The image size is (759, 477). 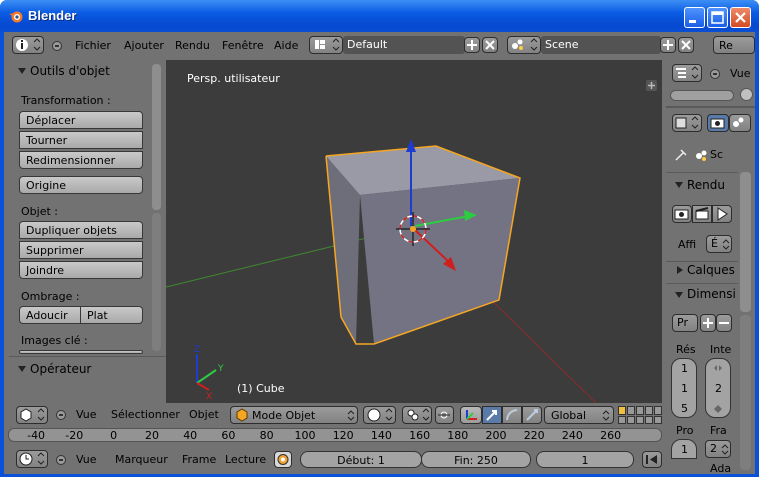 What do you see at coordinates (145, 414) in the screenshot?
I see `menu-select: Sélectionner` at bounding box center [145, 414].